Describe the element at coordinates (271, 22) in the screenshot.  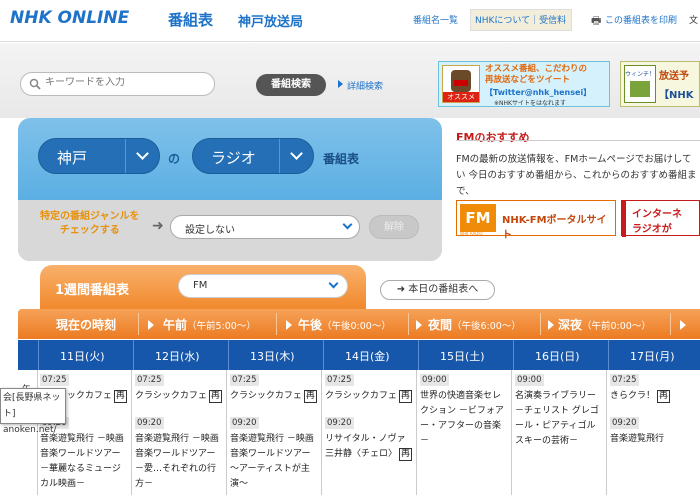
I see `station-name: 神戸放送局` at that location.